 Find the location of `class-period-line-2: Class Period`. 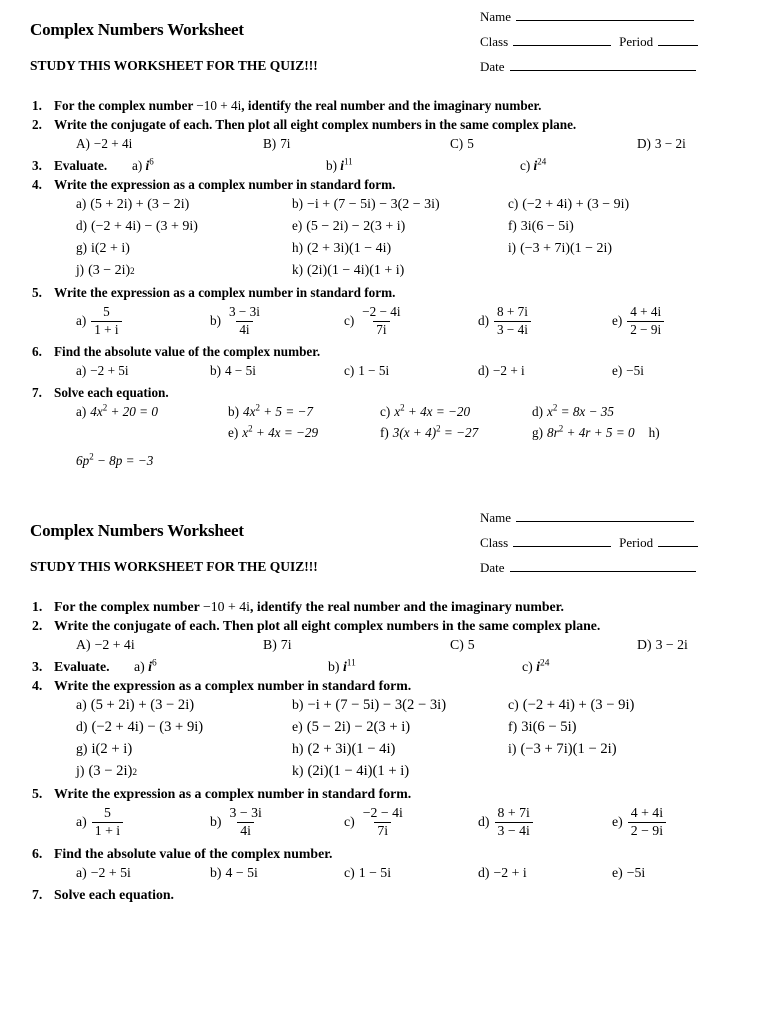

class-period-line-2: Class Period is located at coordinates (609, 543).